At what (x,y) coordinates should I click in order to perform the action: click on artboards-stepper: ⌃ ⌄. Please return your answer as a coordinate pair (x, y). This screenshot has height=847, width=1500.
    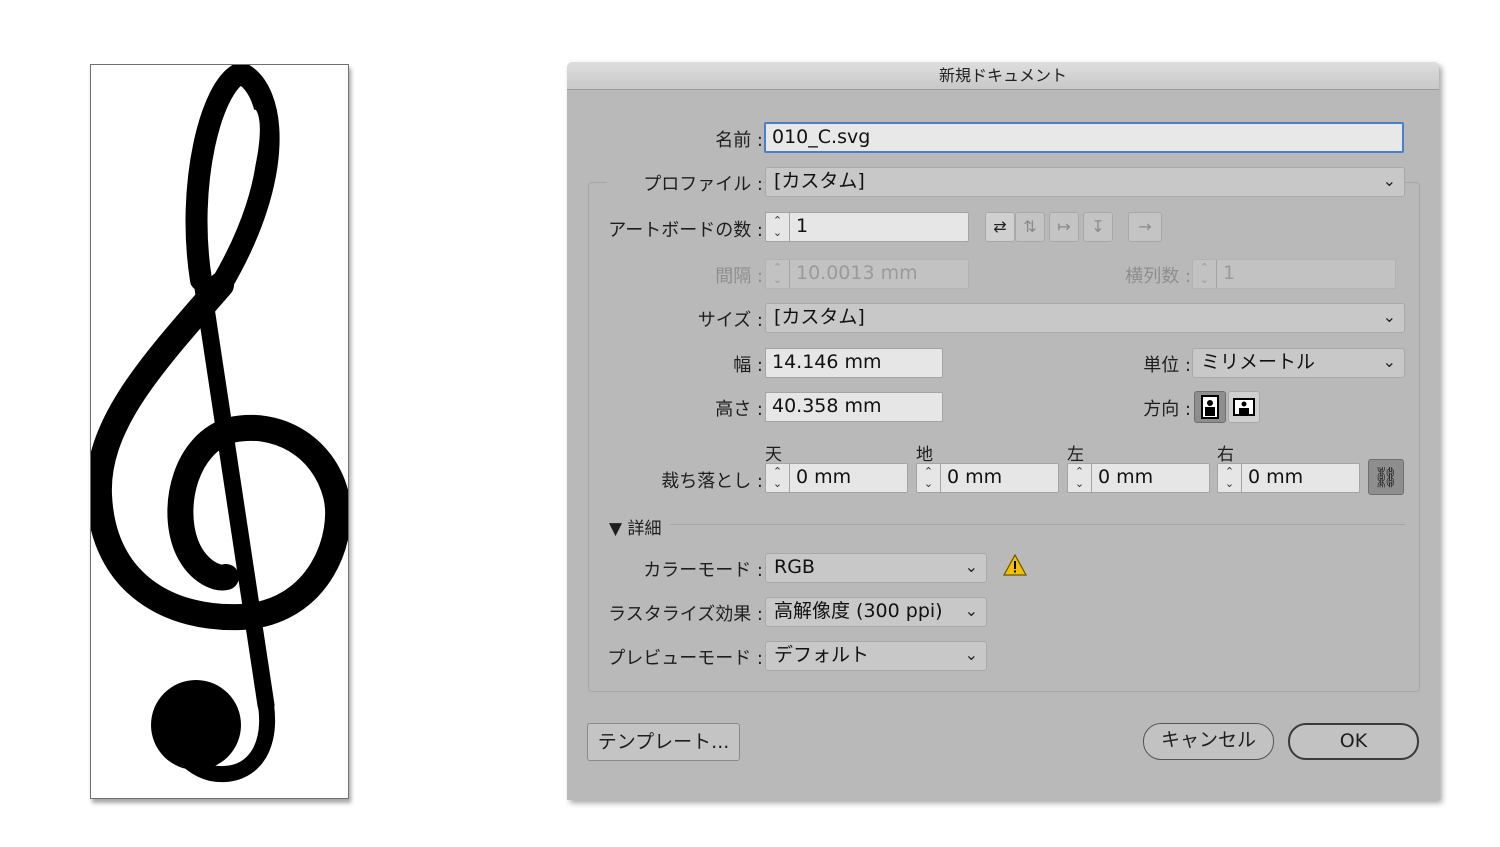
    Looking at the image, I should click on (778, 227).